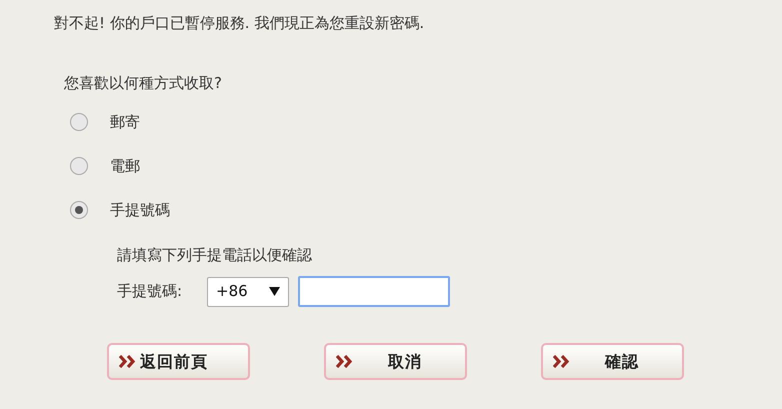  Describe the element at coordinates (612, 361) in the screenshot. I see `action-button: 確認` at that location.